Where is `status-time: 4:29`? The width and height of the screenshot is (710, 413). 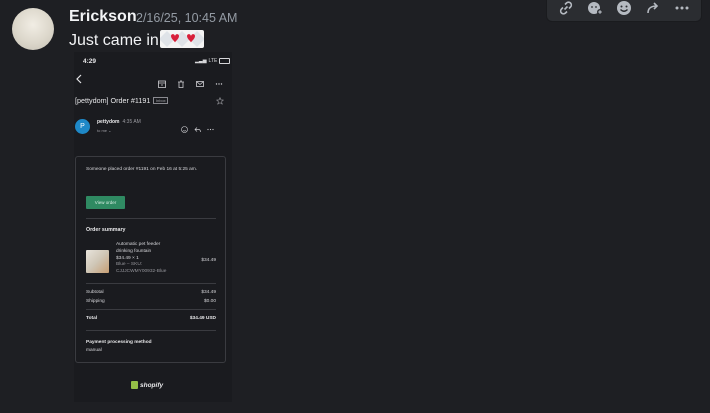 status-time: 4:29 is located at coordinates (90, 61).